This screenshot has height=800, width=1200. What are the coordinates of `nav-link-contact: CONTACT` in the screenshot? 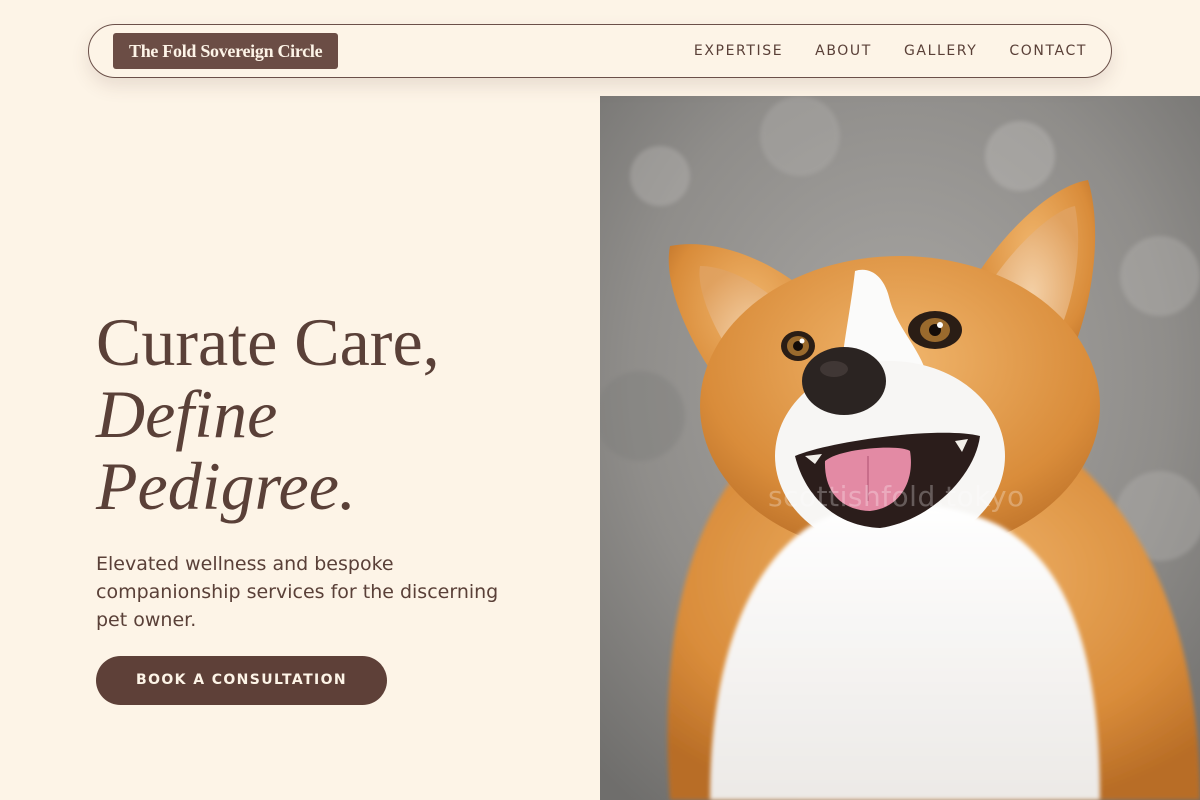 It's located at (1048, 51).